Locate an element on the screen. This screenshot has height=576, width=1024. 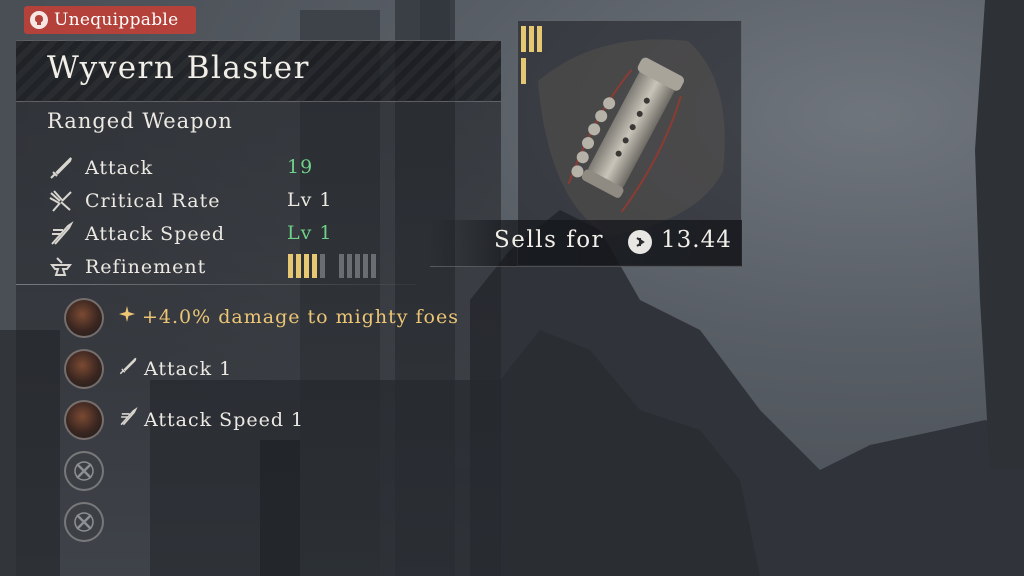
refinement-level-bars is located at coordinates (332, 266).